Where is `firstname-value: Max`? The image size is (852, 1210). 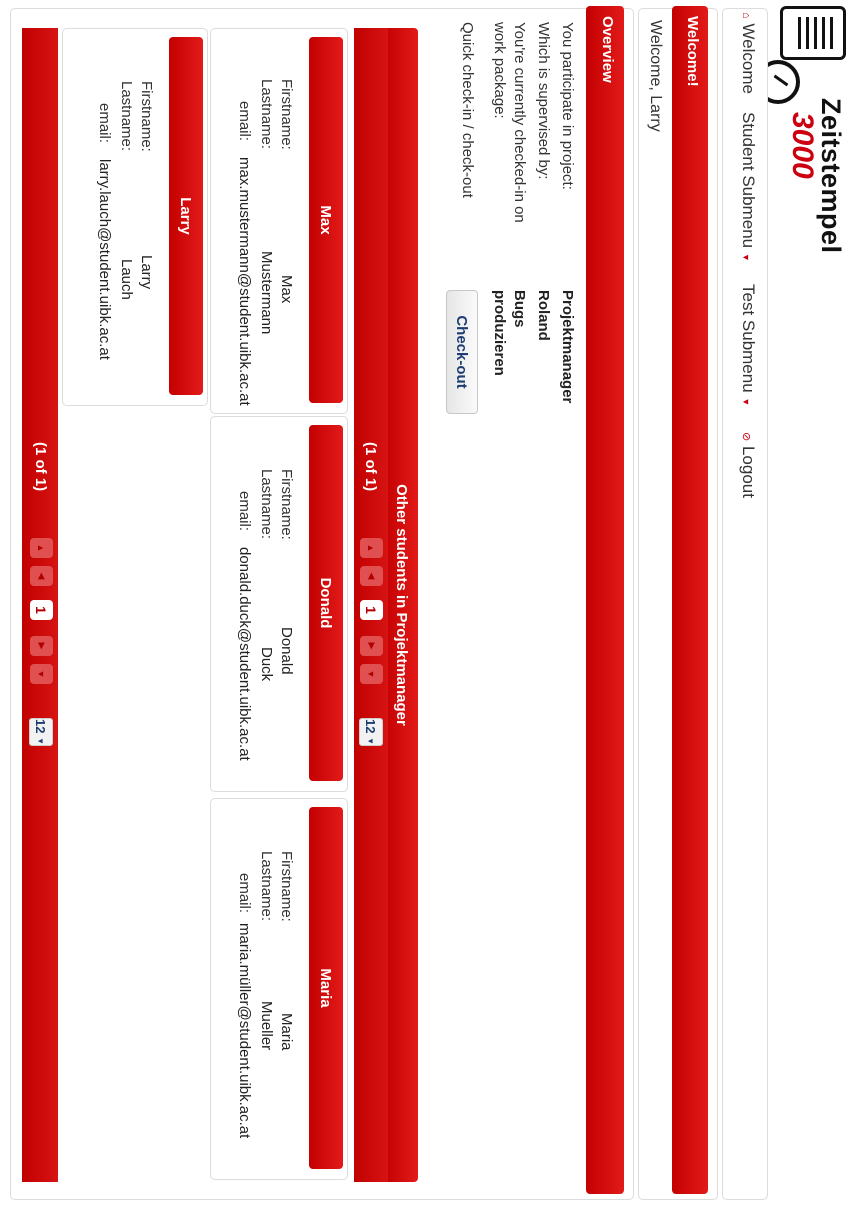 firstname-value: Max is located at coordinates (286, 289).